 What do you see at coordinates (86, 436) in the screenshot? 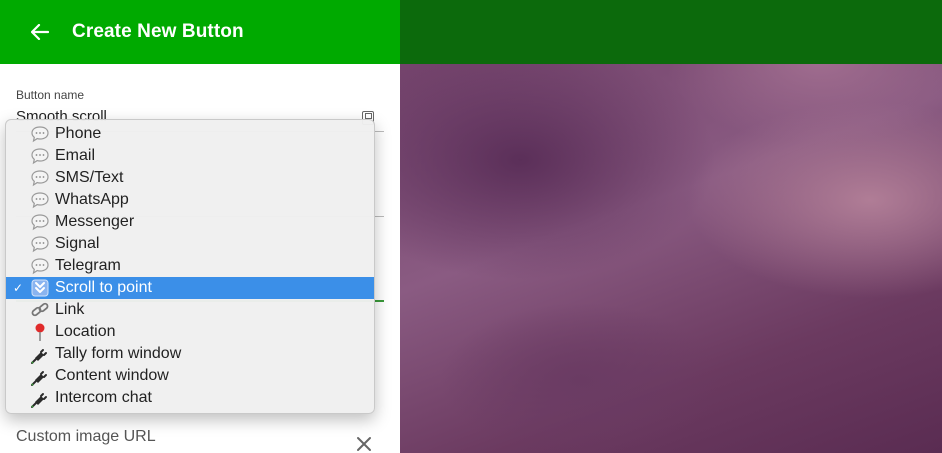
I see `custom-image-url-label: Custom image URL` at bounding box center [86, 436].